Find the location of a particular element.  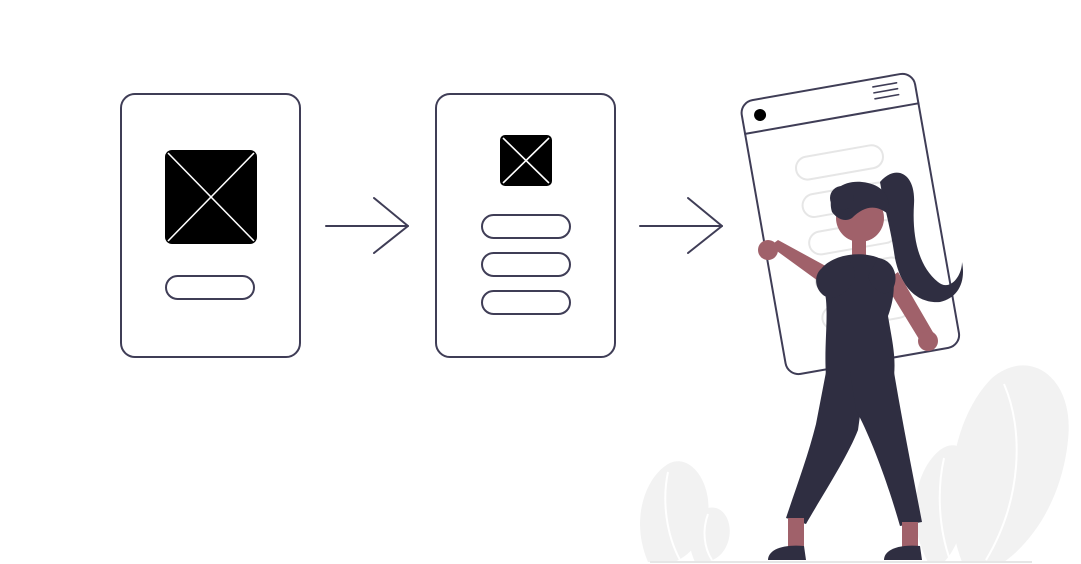

leaf-plant-left is located at coordinates (685, 511).